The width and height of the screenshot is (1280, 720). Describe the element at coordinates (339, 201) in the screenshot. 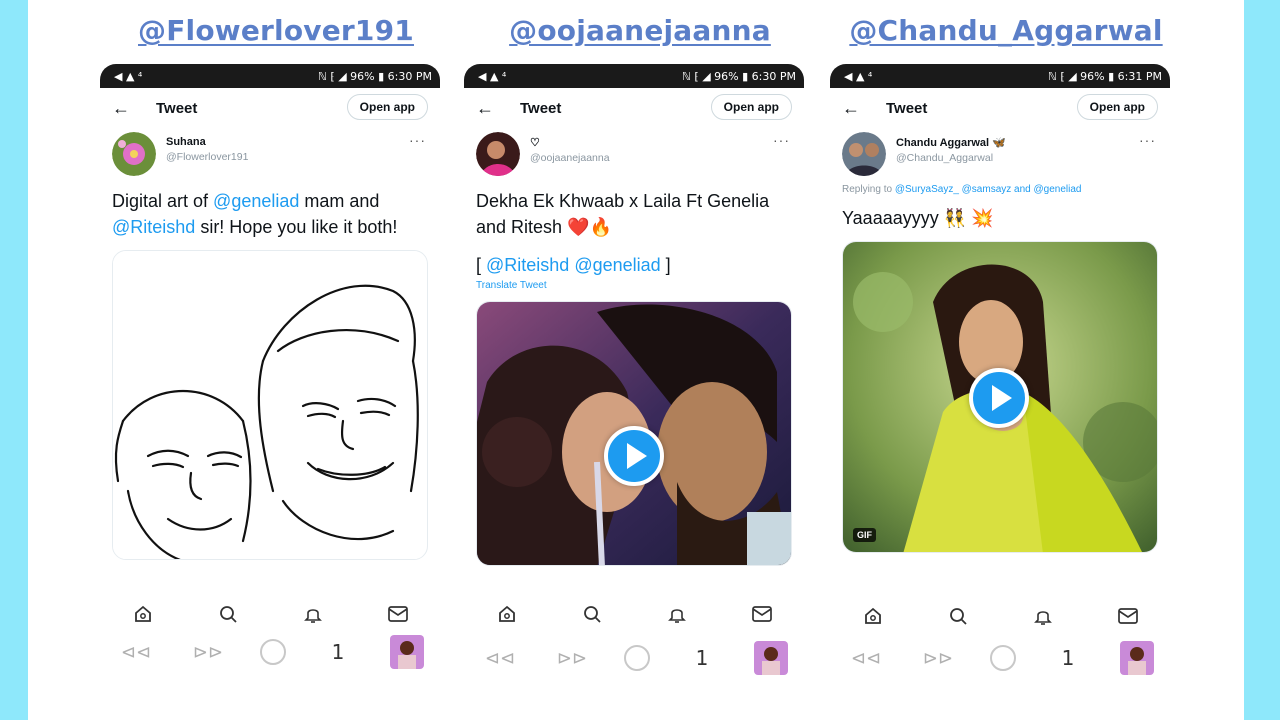

I see `tweet-text-part: mam and` at that location.